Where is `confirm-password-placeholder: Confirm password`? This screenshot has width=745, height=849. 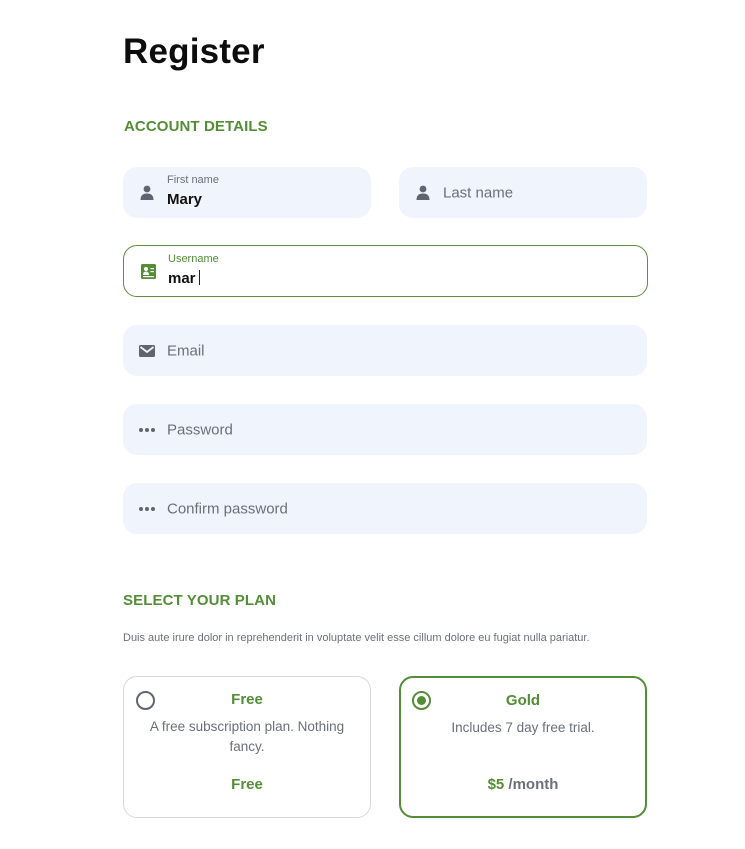 confirm-password-placeholder: Confirm password is located at coordinates (227, 508).